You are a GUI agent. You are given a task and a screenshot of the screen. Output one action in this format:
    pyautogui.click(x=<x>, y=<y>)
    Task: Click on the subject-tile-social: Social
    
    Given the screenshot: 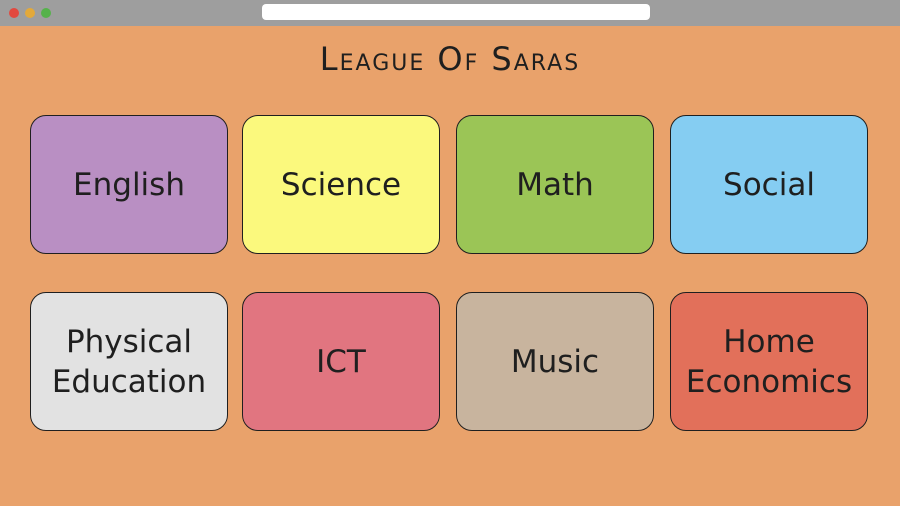 What is the action you would take?
    pyautogui.click(x=769, y=184)
    